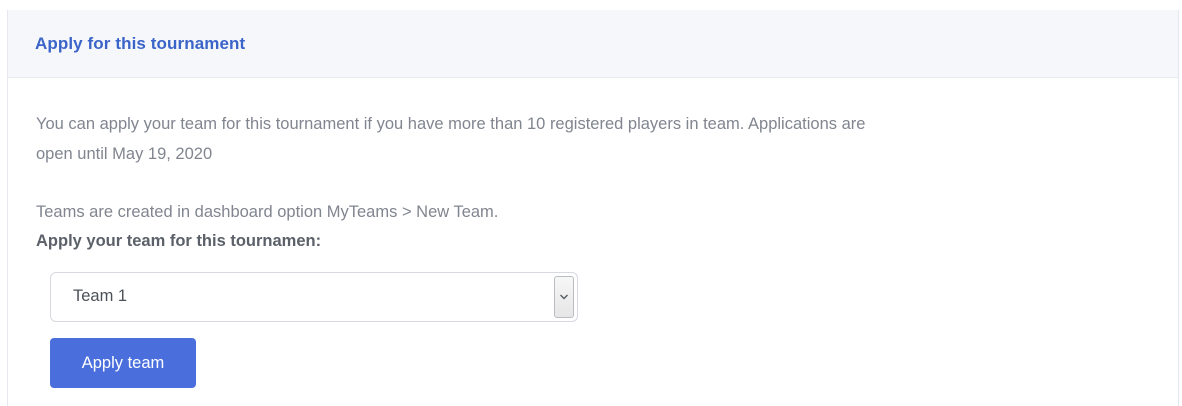 This screenshot has height=406, width=1182. Describe the element at coordinates (179, 241) in the screenshot. I see `team-select-label: Apply your team for this tournamen:` at that location.